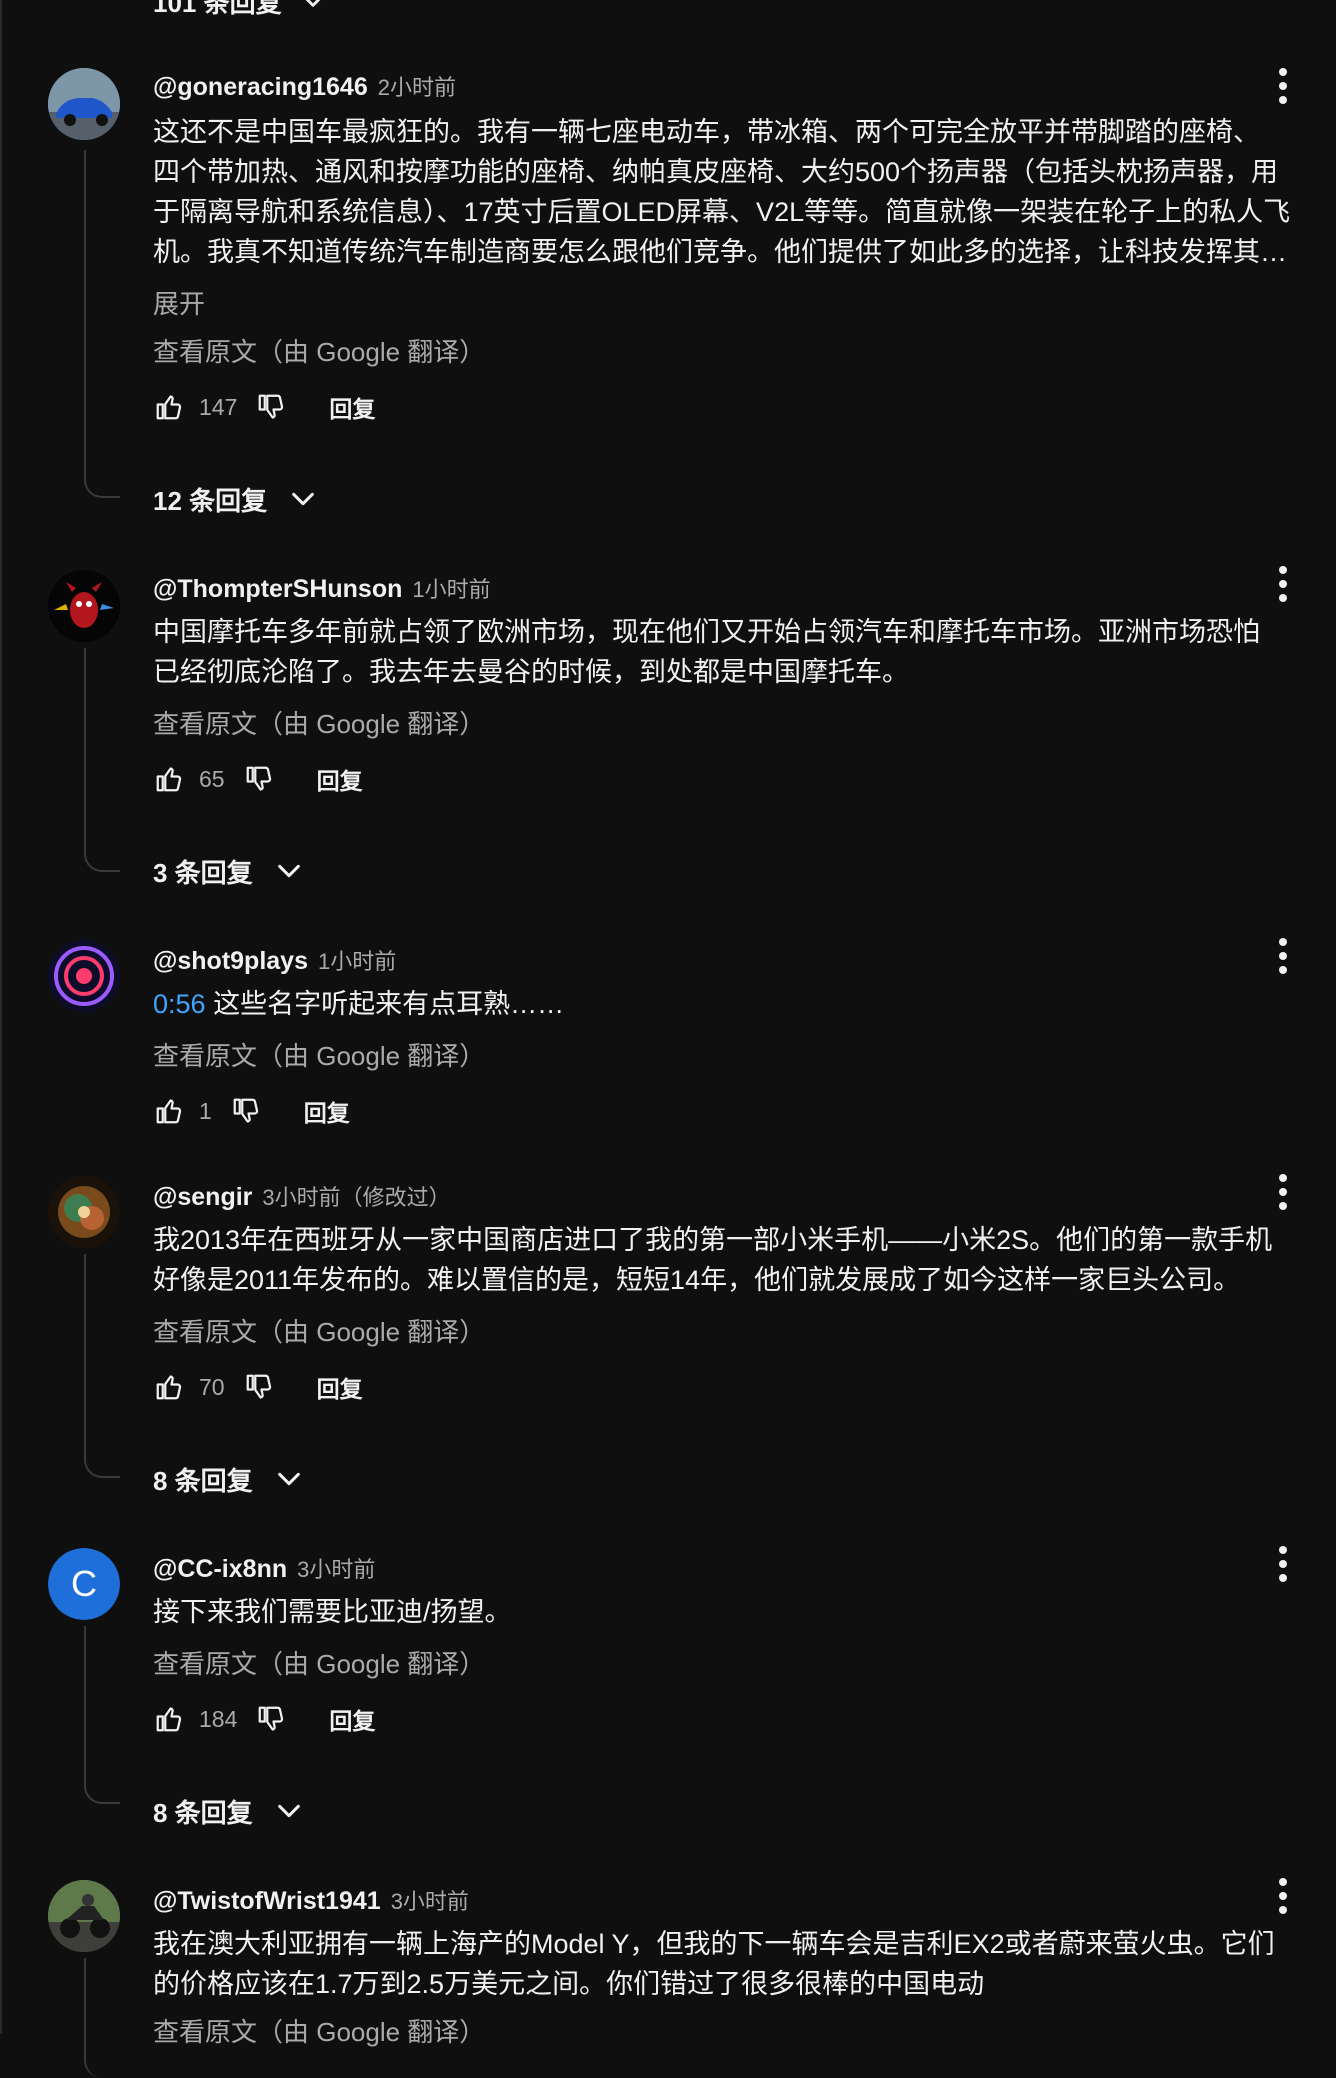 This screenshot has height=2078, width=1336. I want to click on comment-header: @TwistofWrist1941 3小时前, so click(311, 1900).